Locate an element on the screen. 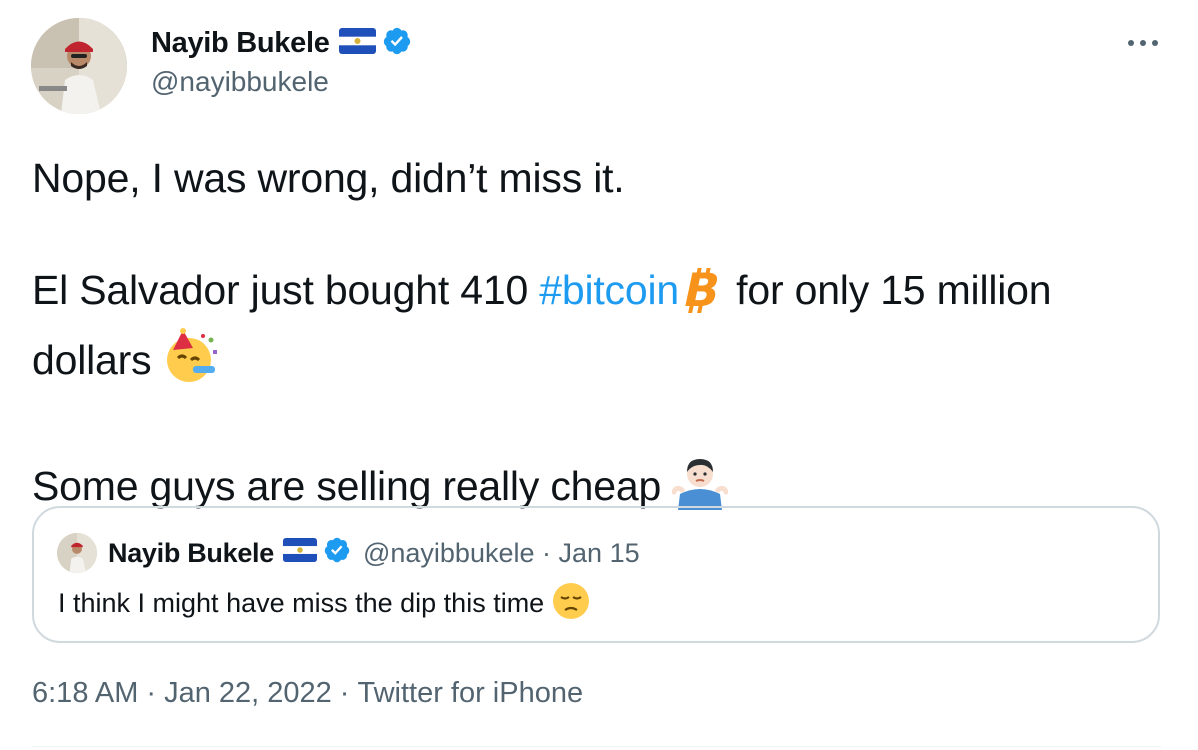 The height and width of the screenshot is (750, 1198). pensive-face-icon is located at coordinates (571, 606).